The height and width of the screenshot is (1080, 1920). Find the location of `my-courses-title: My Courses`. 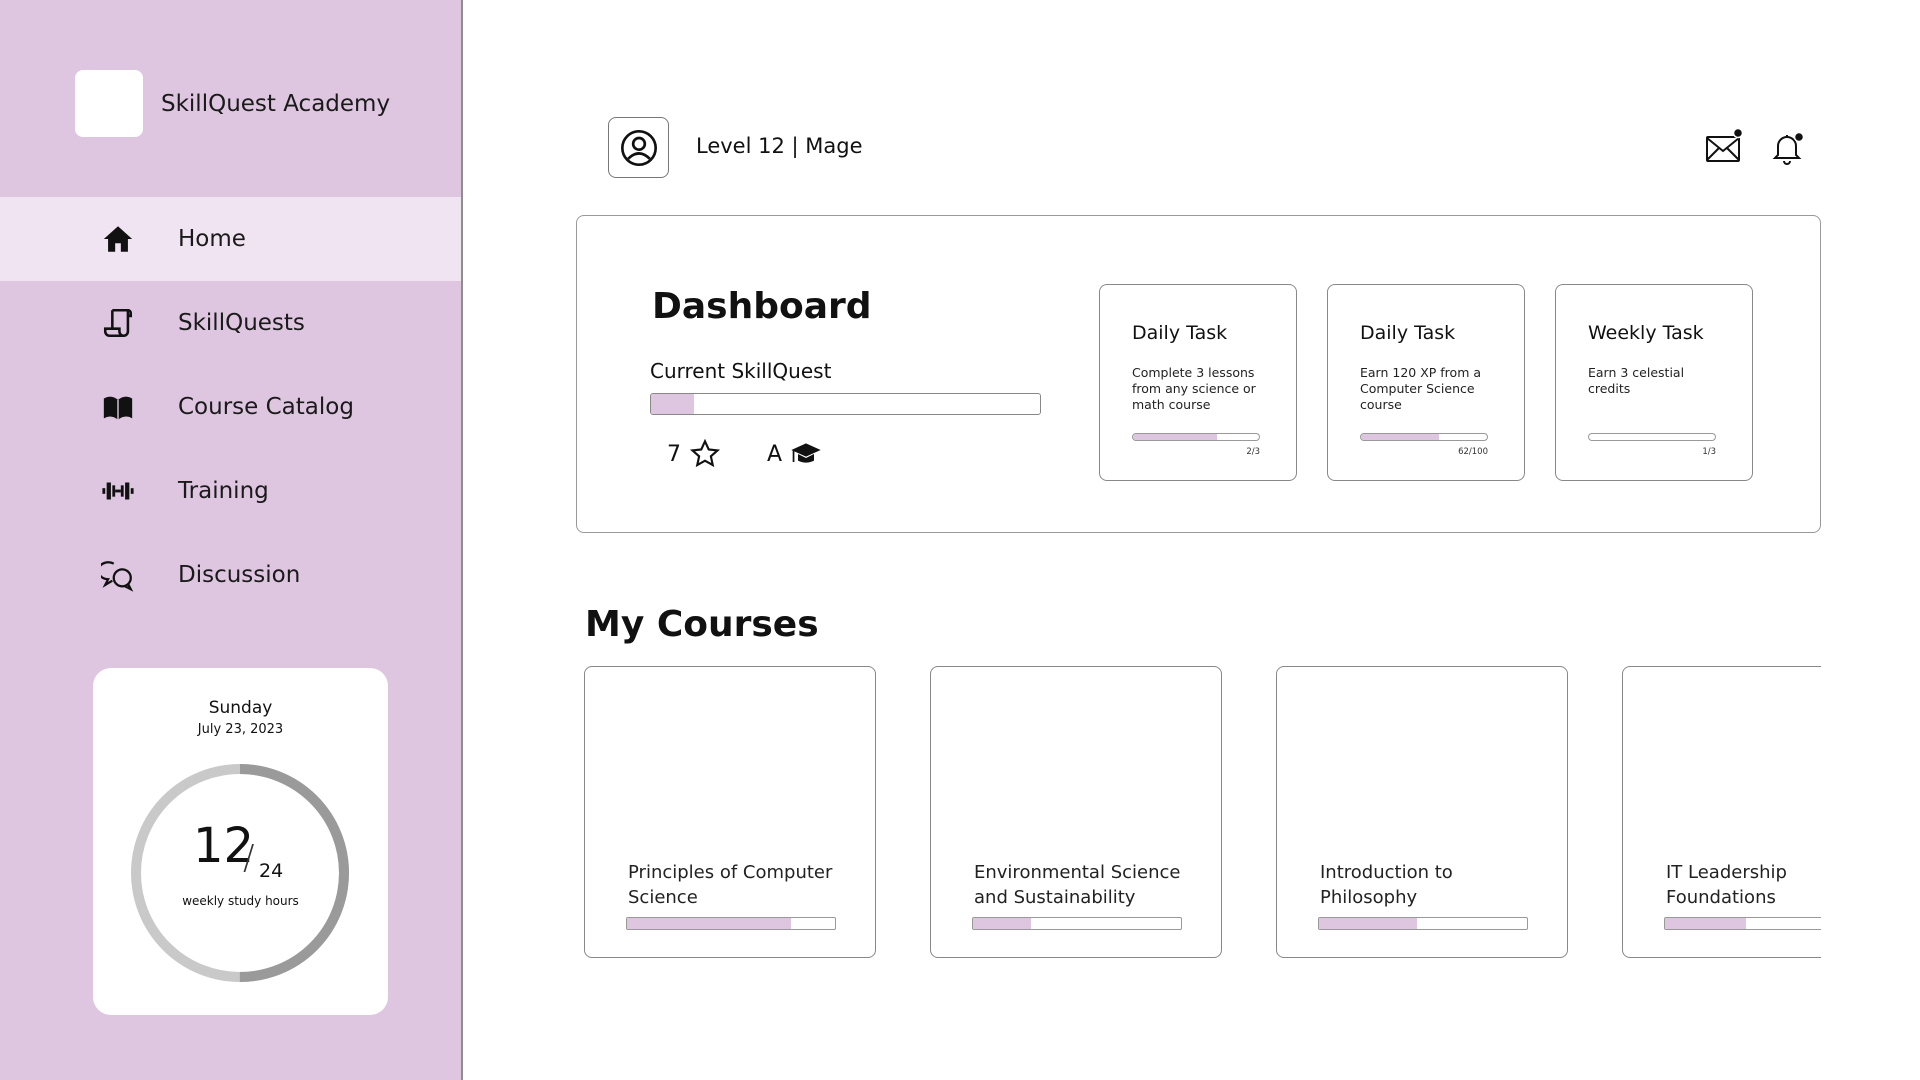

my-courses-title: My Courses is located at coordinates (702, 624).